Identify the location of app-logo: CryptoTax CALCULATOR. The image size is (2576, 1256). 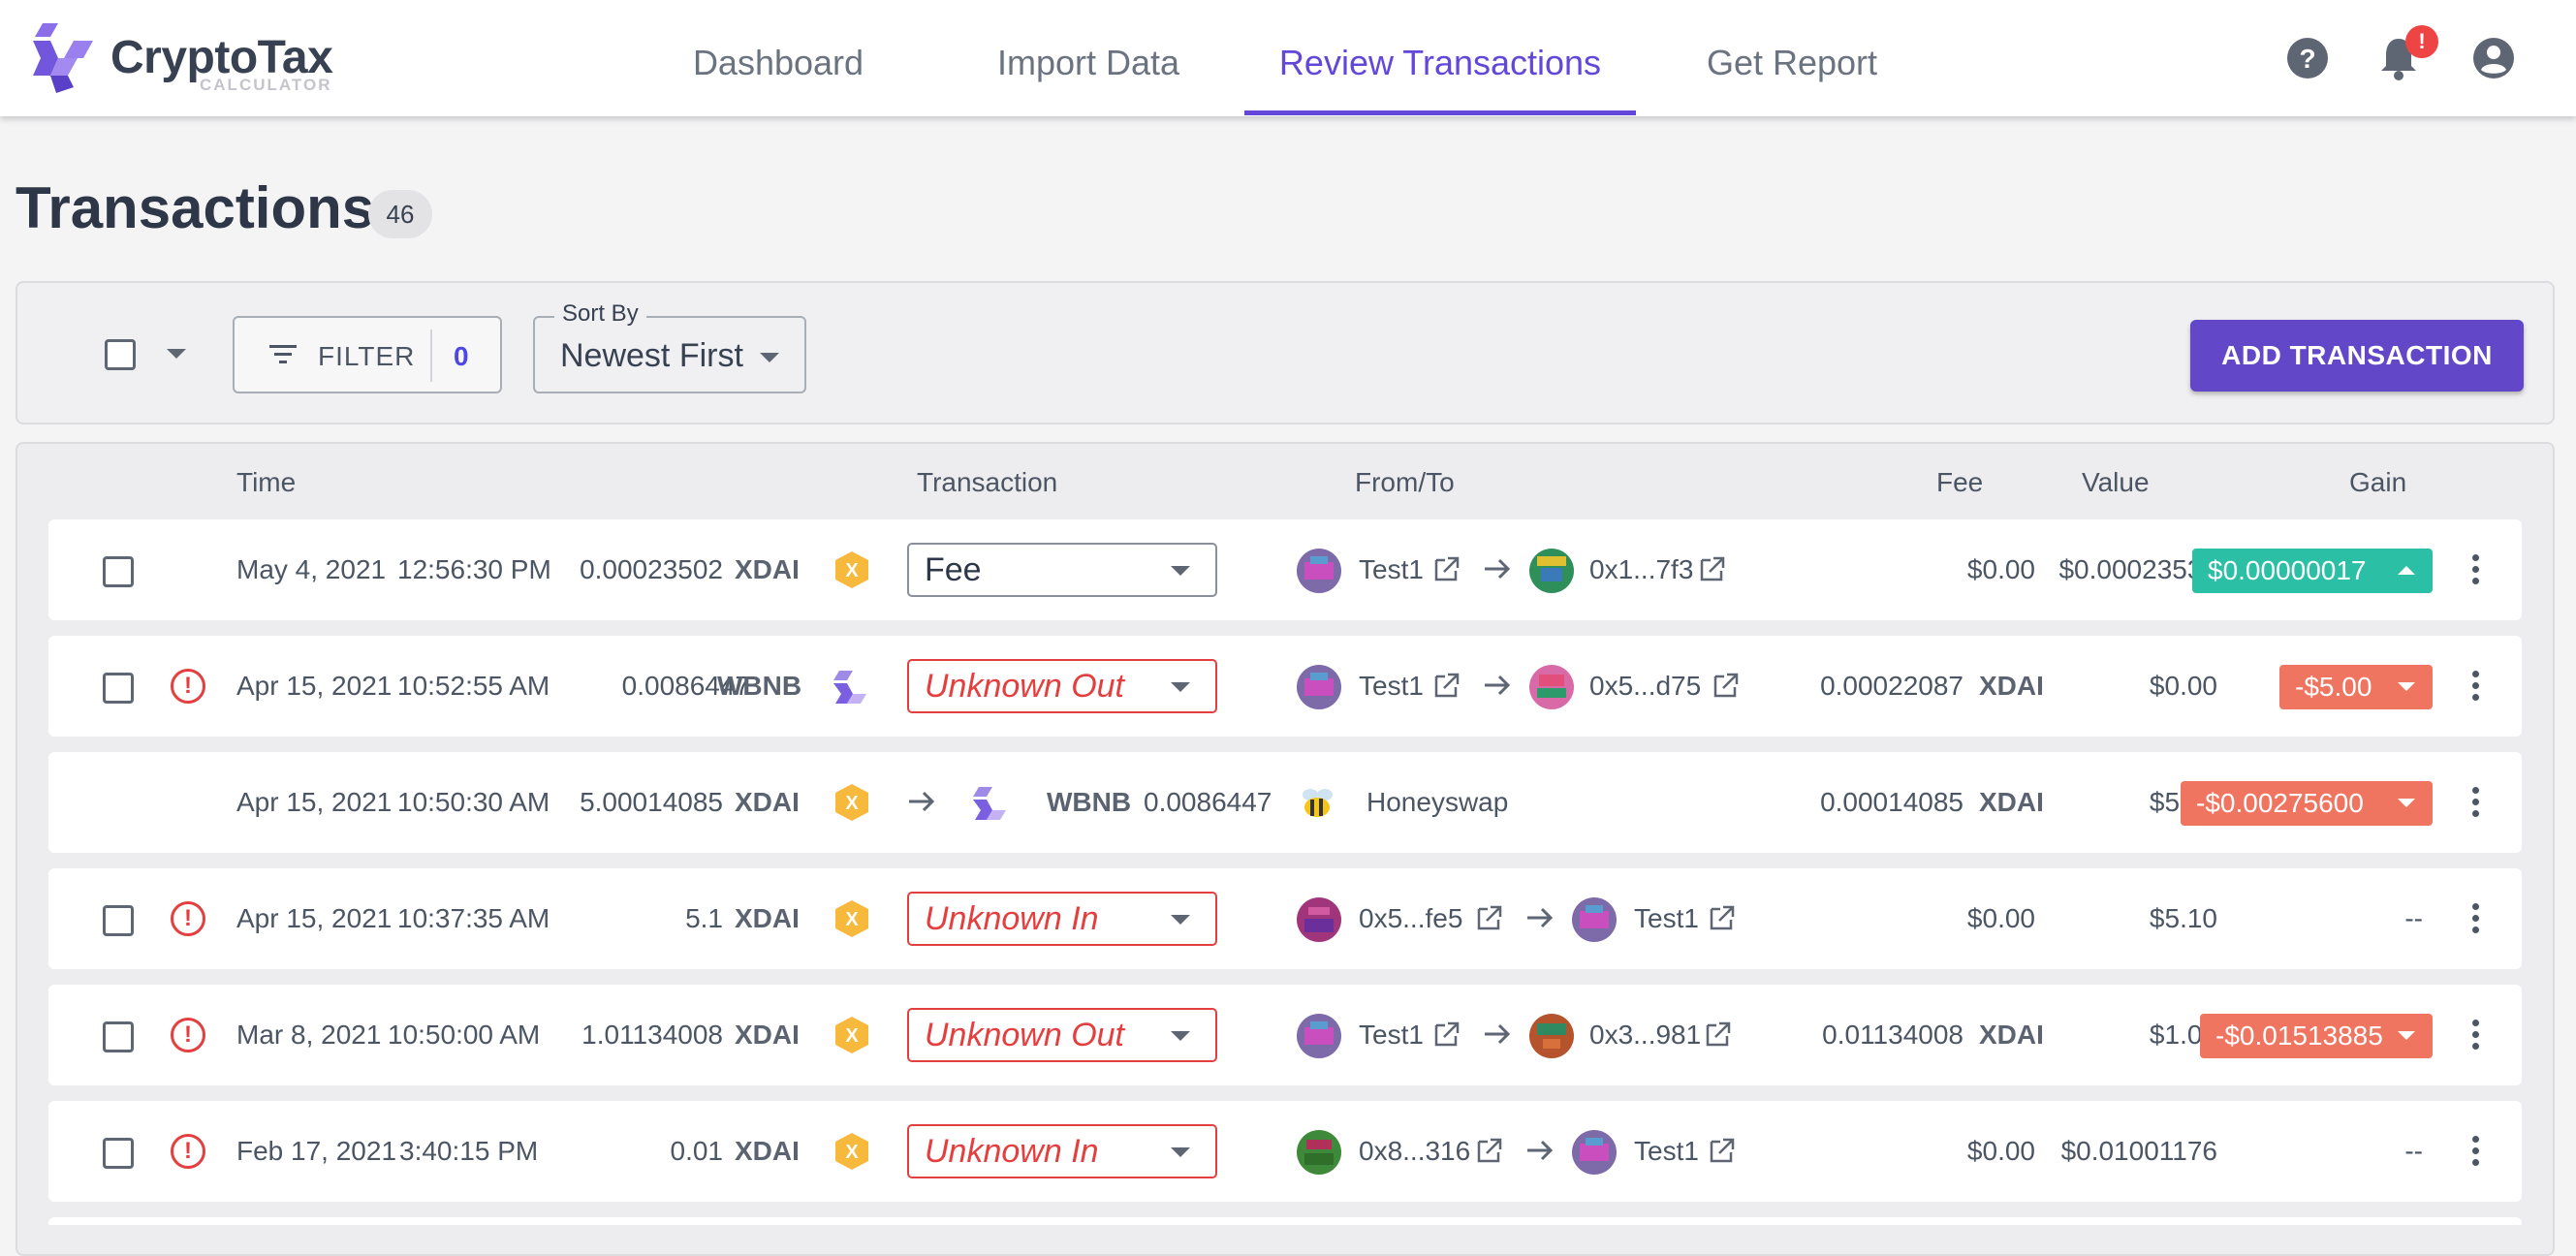
(189, 58).